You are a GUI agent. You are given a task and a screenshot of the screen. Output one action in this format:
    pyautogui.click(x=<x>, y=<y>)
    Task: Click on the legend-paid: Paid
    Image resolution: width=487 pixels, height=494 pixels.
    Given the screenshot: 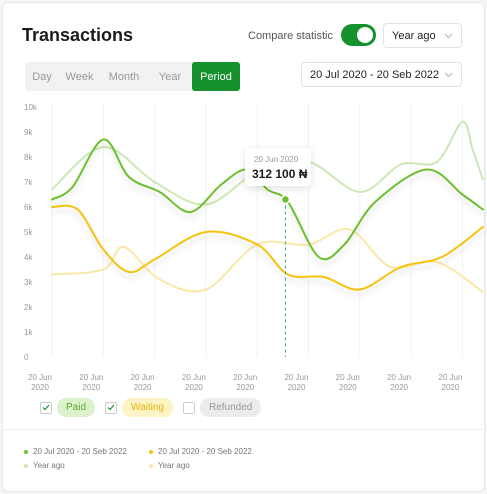 What is the action you would take?
    pyautogui.click(x=68, y=407)
    